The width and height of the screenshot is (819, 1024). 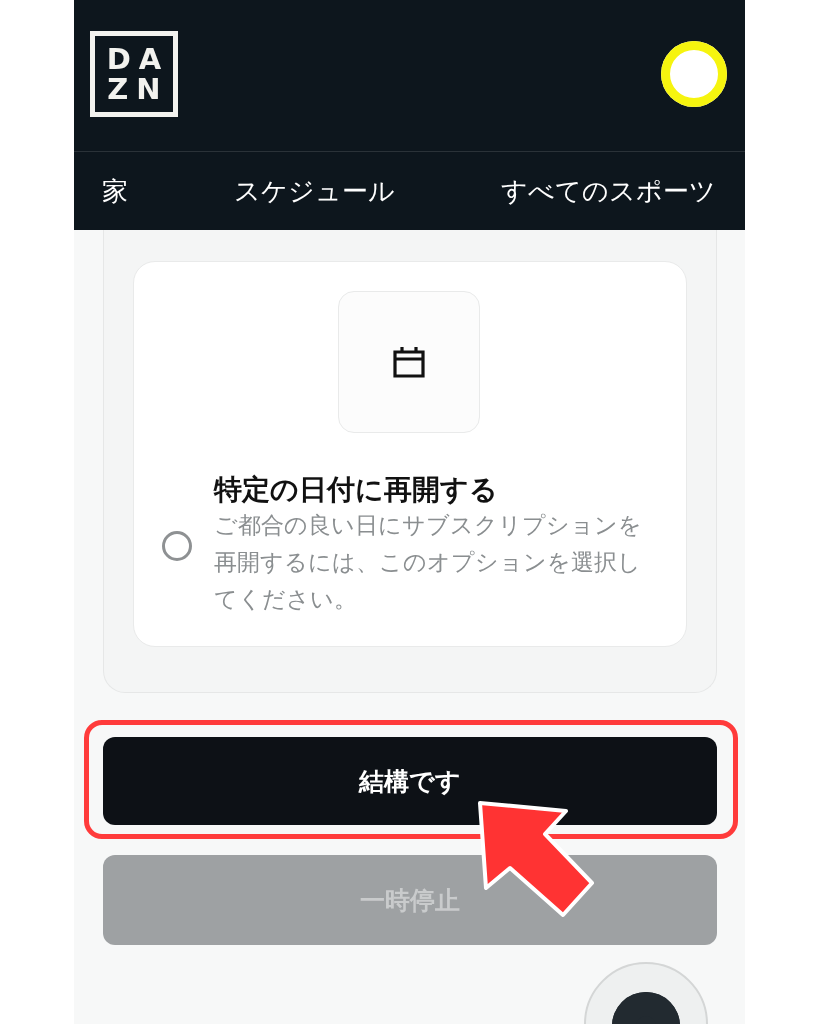 What do you see at coordinates (115, 191) in the screenshot?
I see `nav-tab: 家` at bounding box center [115, 191].